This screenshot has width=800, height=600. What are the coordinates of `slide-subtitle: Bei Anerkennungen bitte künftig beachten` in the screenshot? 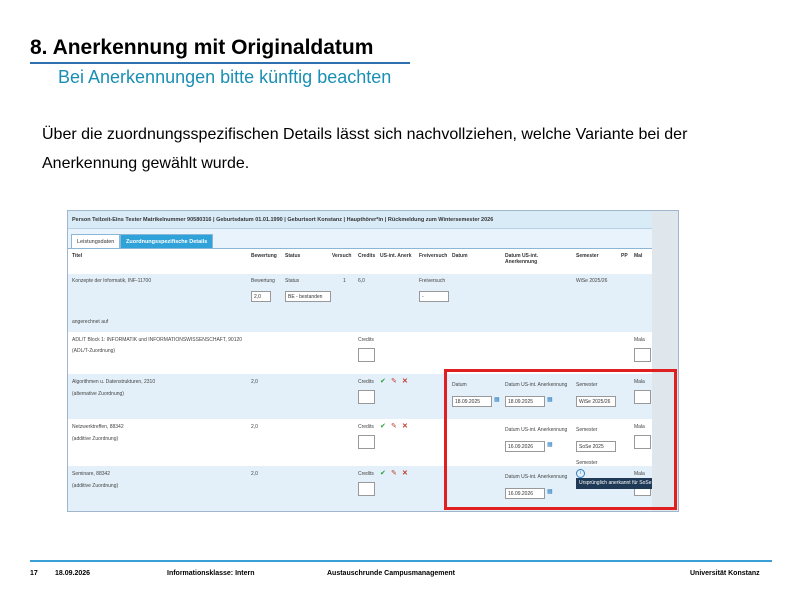 It's located at (225, 77).